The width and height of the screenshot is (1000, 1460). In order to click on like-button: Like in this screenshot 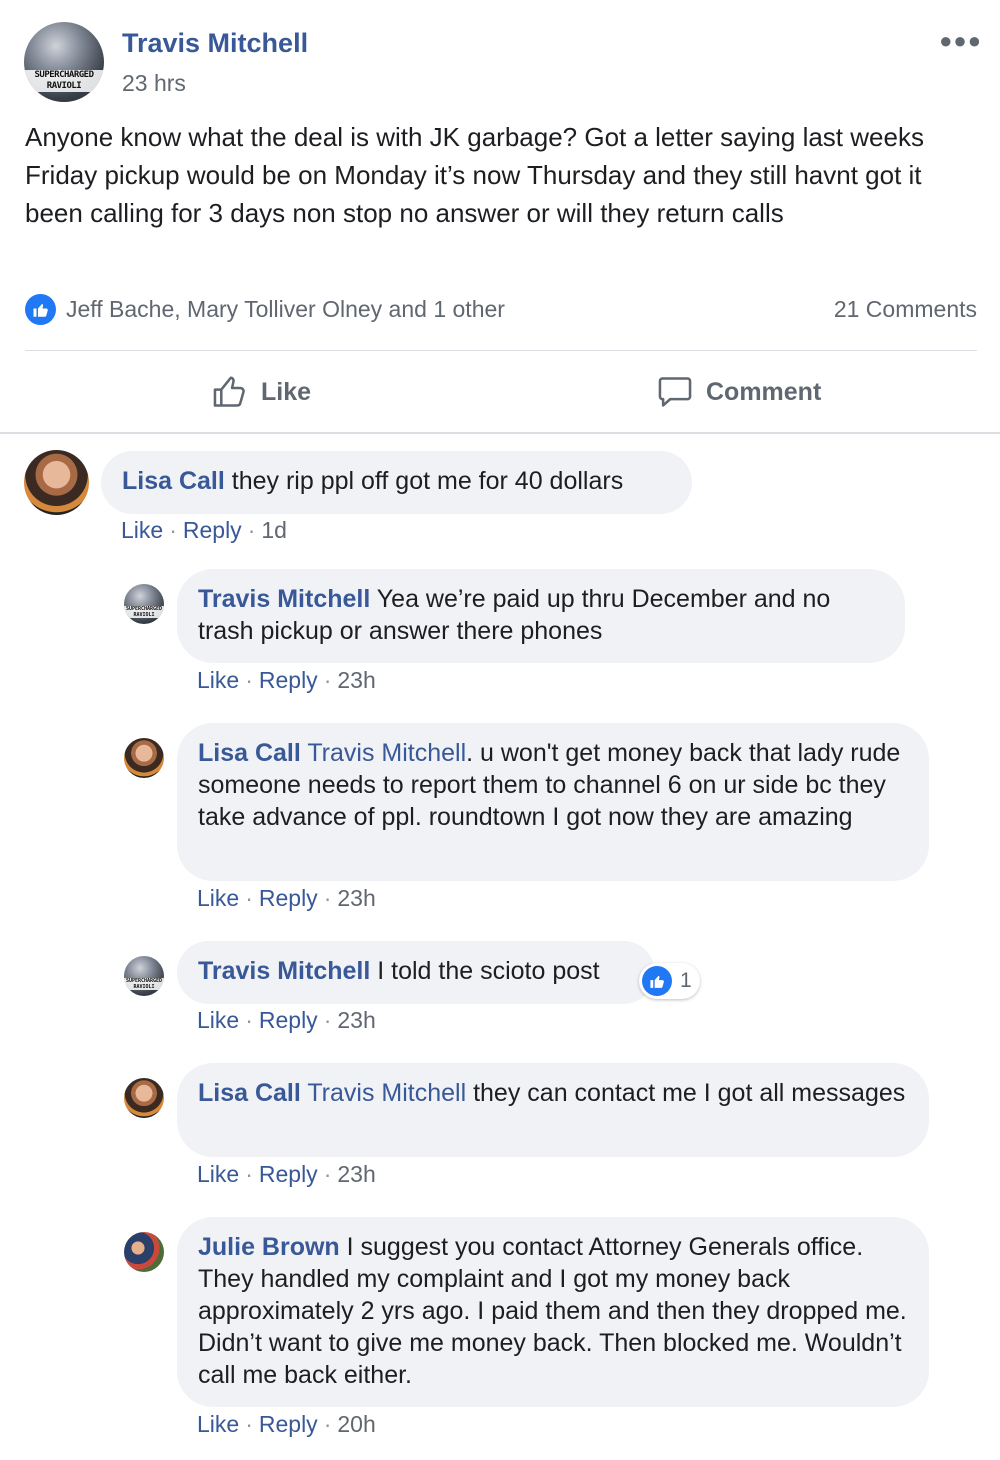, I will do `click(261, 392)`.